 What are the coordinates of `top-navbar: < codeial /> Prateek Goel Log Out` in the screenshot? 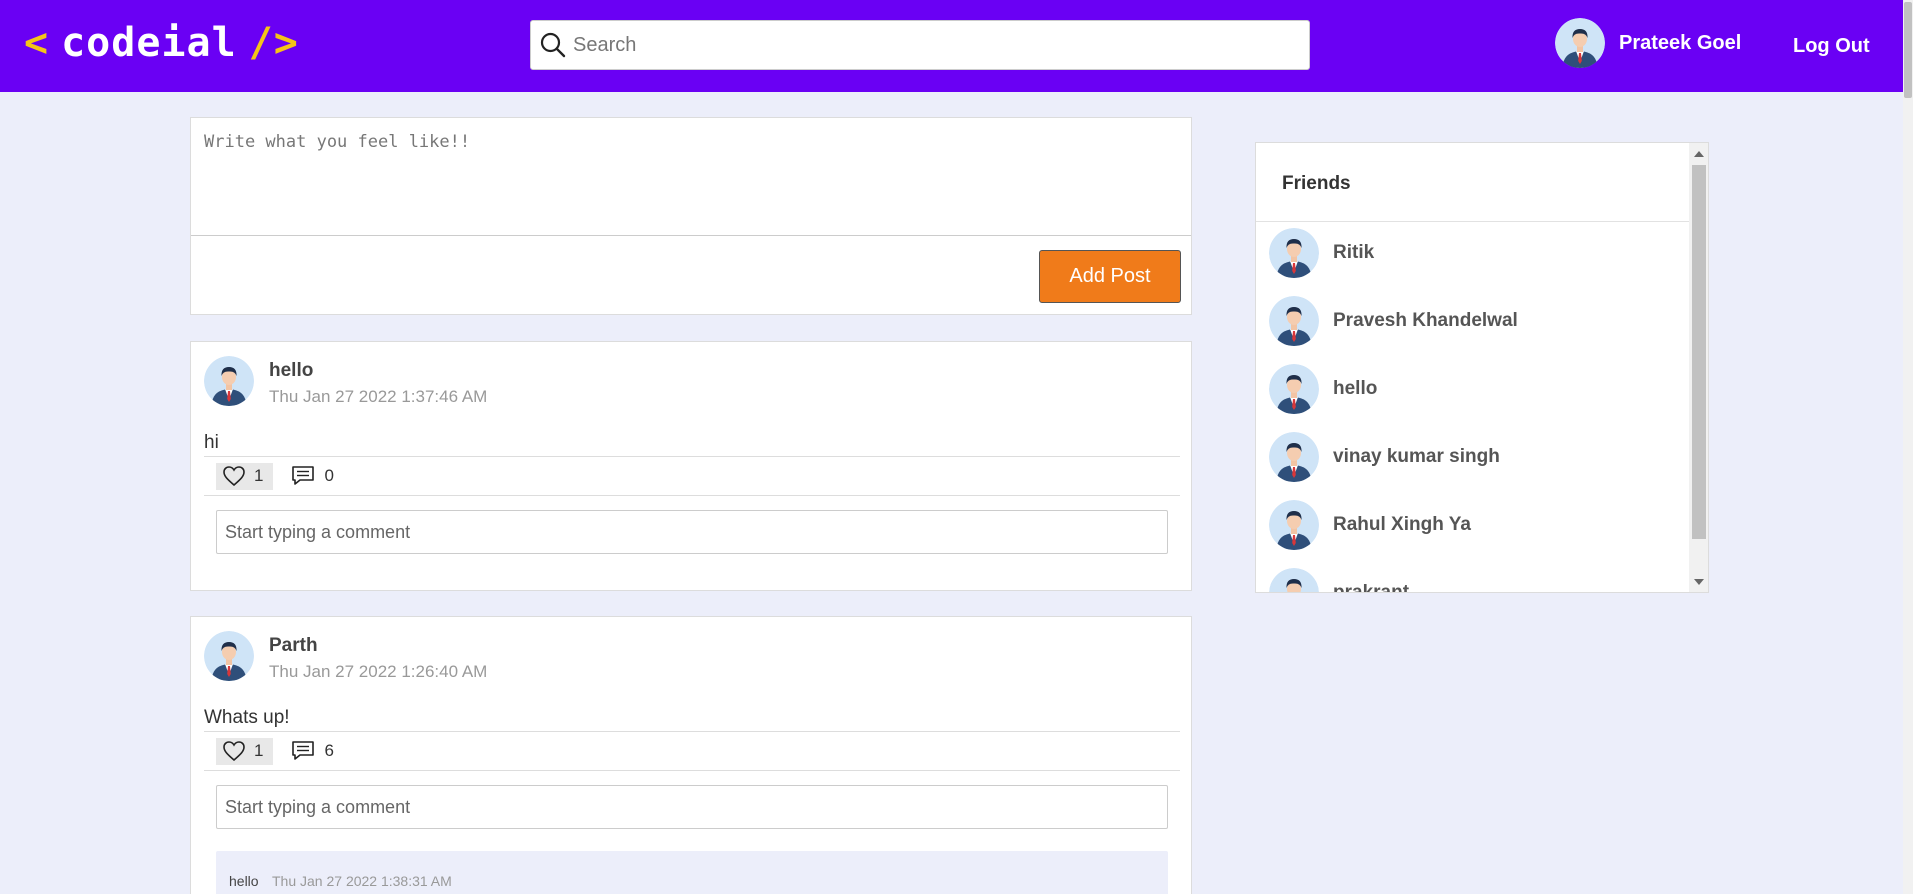 It's located at (951, 46).